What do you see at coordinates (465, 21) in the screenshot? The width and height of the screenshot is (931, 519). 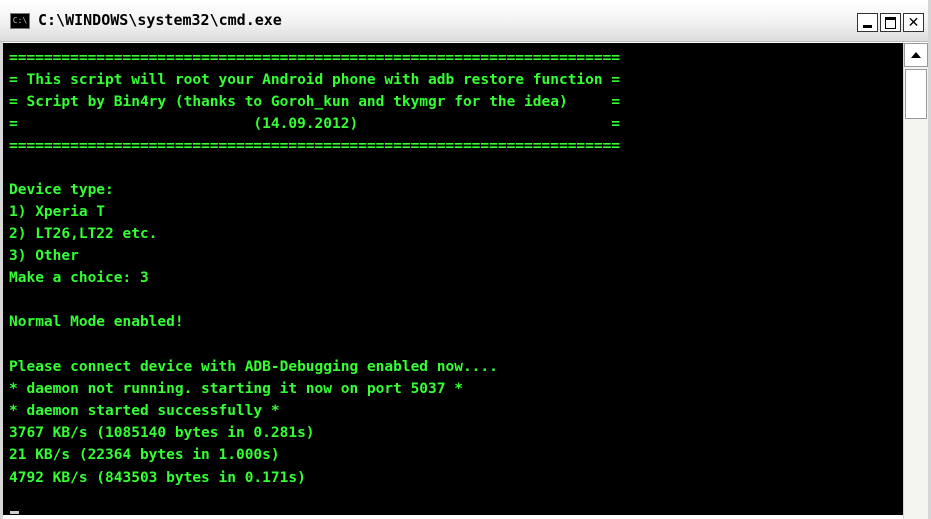 I see `title-bar: C:\ C:\WINDOWS\system32\cmd.exe ✕` at bounding box center [465, 21].